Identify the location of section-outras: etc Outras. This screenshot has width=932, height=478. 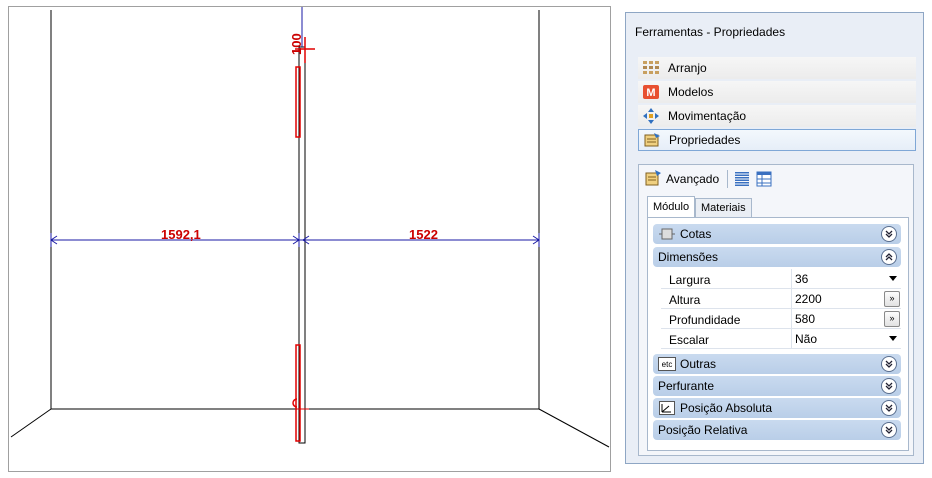
(777, 364).